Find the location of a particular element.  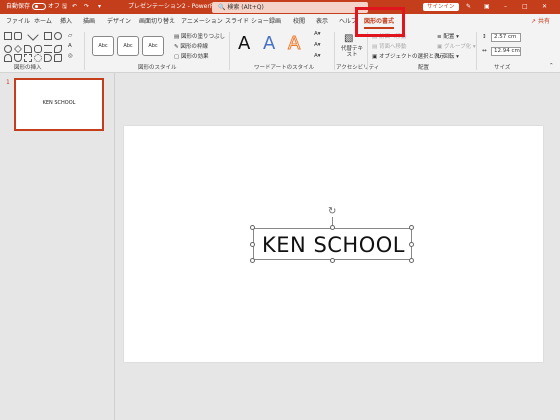

shape-fill-button: ▤ 図形の塗りつぶし is located at coordinates (199, 36).